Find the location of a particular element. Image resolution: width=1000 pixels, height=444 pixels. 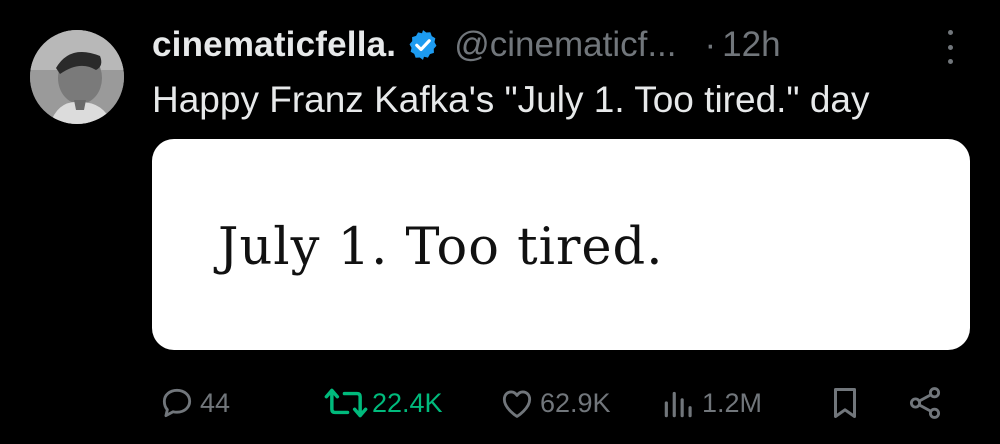

heart-icon is located at coordinates (517, 403).